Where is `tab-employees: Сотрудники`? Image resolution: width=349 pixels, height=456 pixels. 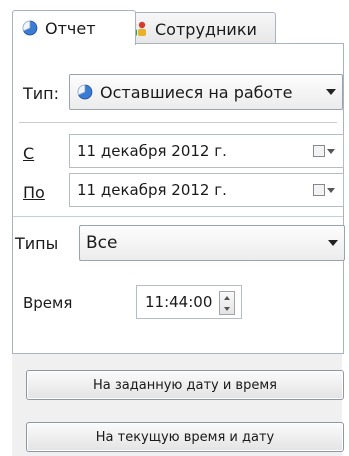
tab-employees: Сотрудники is located at coordinates (197, 28).